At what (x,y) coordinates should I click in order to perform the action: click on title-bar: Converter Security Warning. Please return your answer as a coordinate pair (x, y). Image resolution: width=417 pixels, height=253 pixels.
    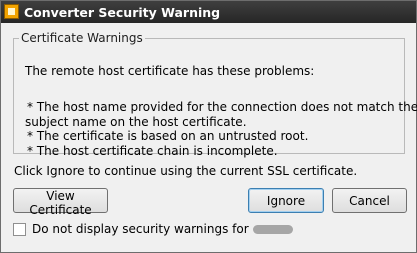
    Looking at the image, I should click on (208, 12).